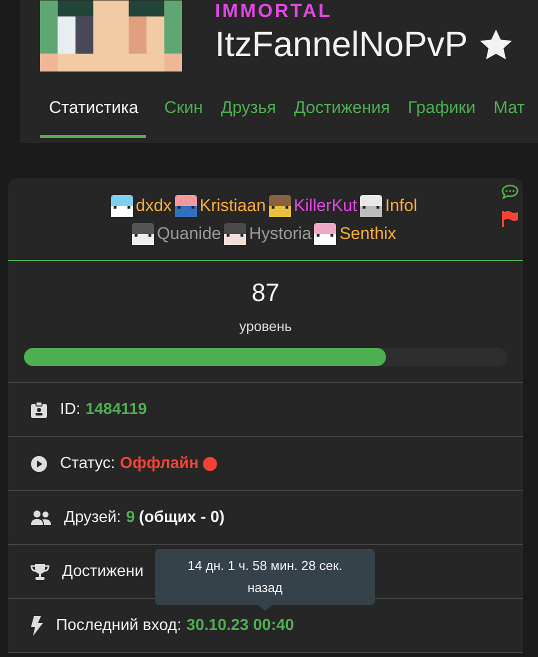 This screenshot has width=538, height=657. What do you see at coordinates (496, 45) in the screenshot?
I see `star-icon` at bounding box center [496, 45].